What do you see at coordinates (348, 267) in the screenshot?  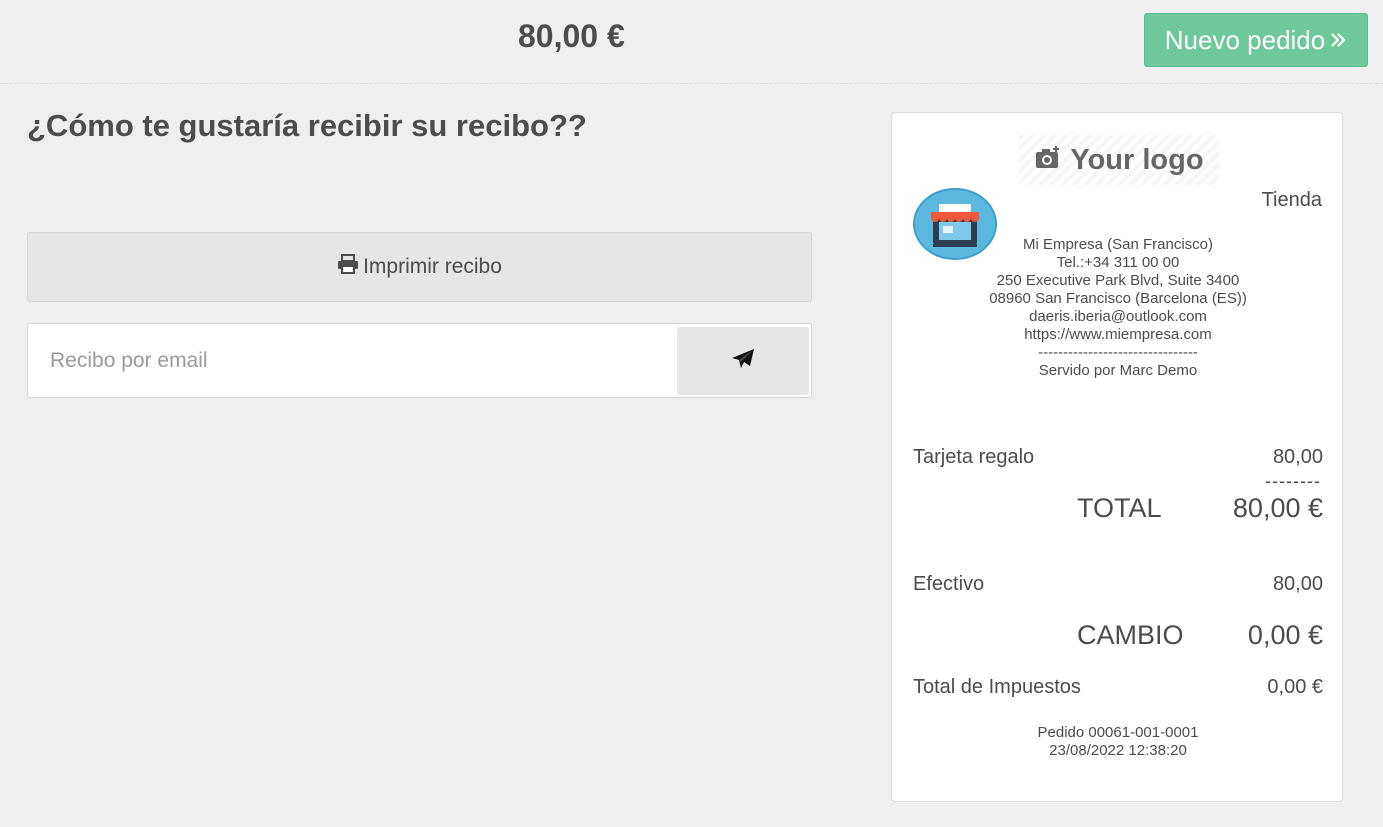 I see `printer-icon` at bounding box center [348, 267].